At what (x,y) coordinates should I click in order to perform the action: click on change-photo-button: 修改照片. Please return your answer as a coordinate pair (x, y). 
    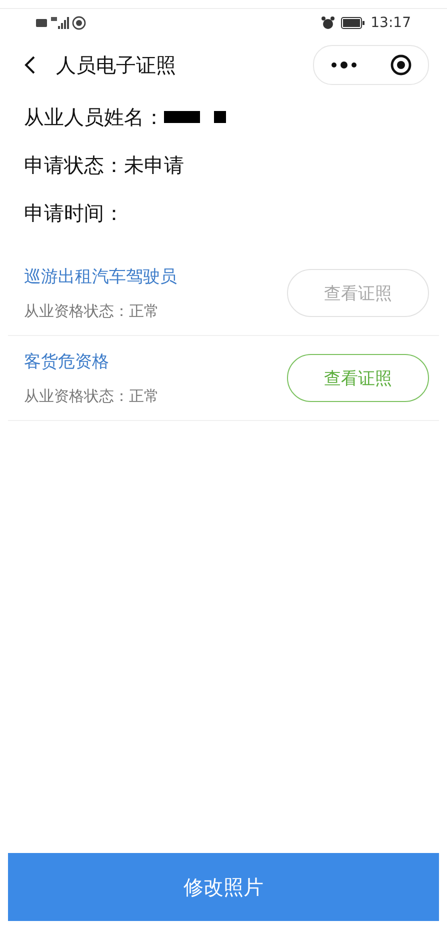
    Looking at the image, I should click on (223, 887).